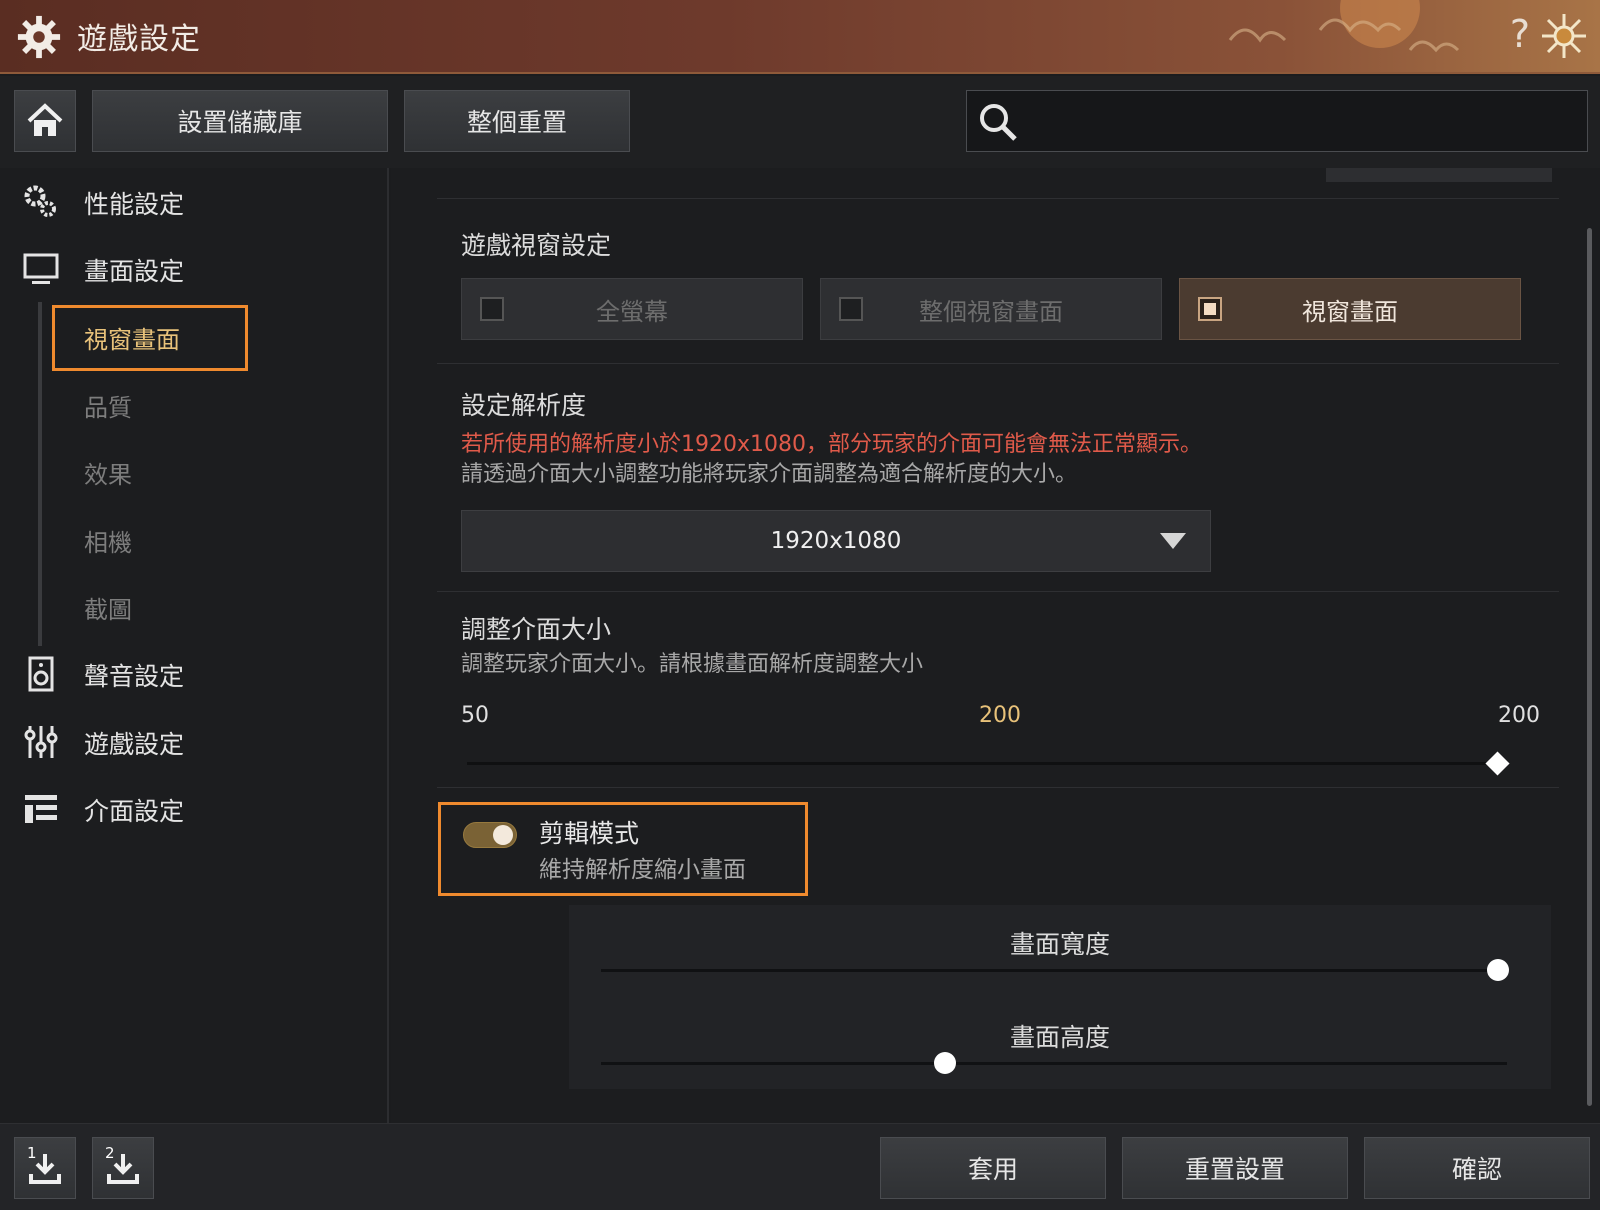 The width and height of the screenshot is (1600, 1210). Describe the element at coordinates (1210, 309) in the screenshot. I see `windowed-checkbox` at that location.